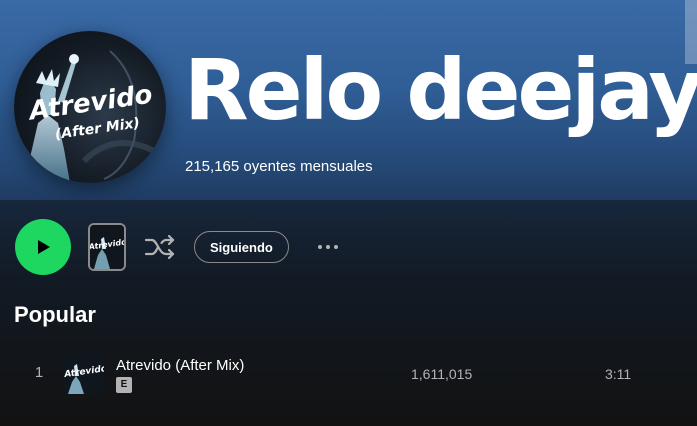 The width and height of the screenshot is (697, 426). I want to click on track-number: 1, so click(39, 372).